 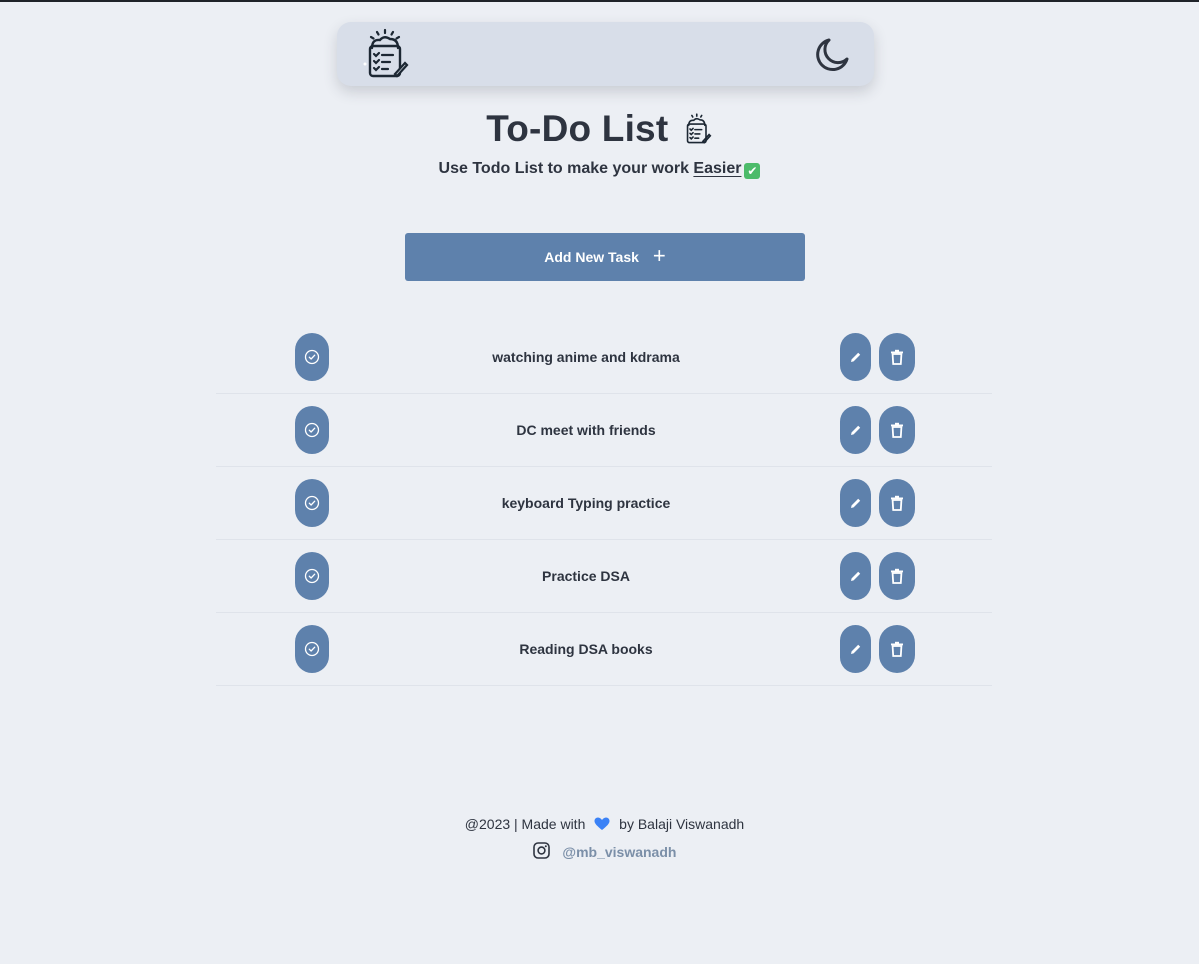 I want to click on add-new-task-button: Add New Task +, so click(x=605, y=257).